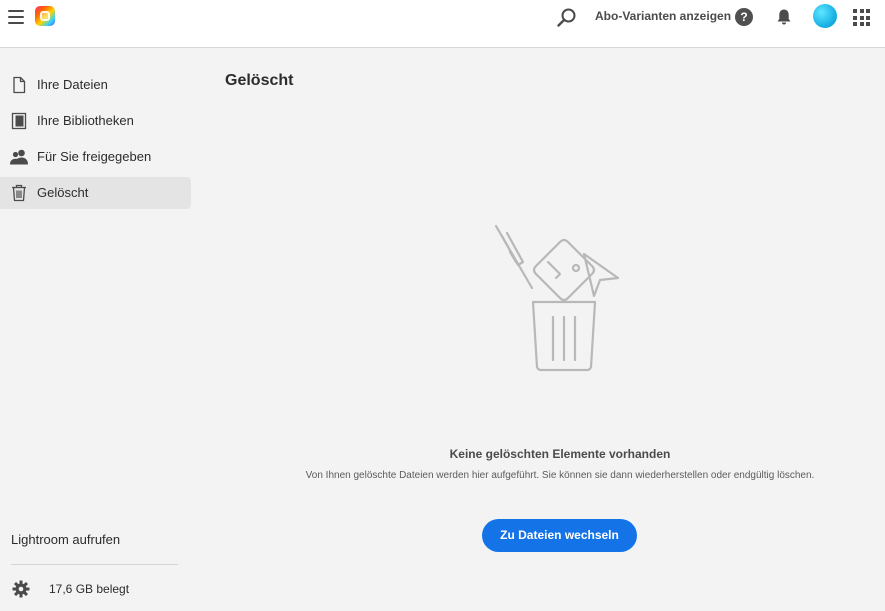 The width and height of the screenshot is (885, 611). Describe the element at coordinates (19, 157) in the screenshot. I see `shared-users-icon` at that location.